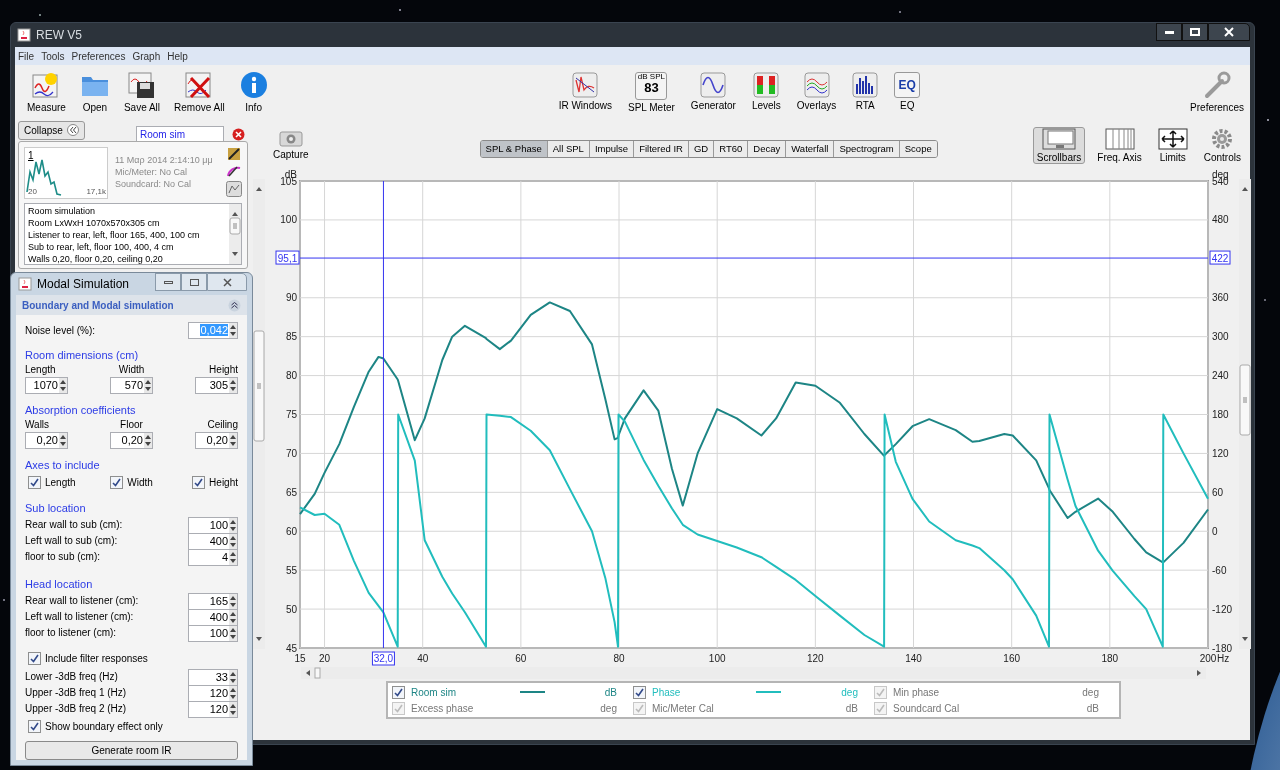 This screenshot has width=1280, height=770. What do you see at coordinates (767, 149) in the screenshot?
I see `graph-tab: Decay` at bounding box center [767, 149].